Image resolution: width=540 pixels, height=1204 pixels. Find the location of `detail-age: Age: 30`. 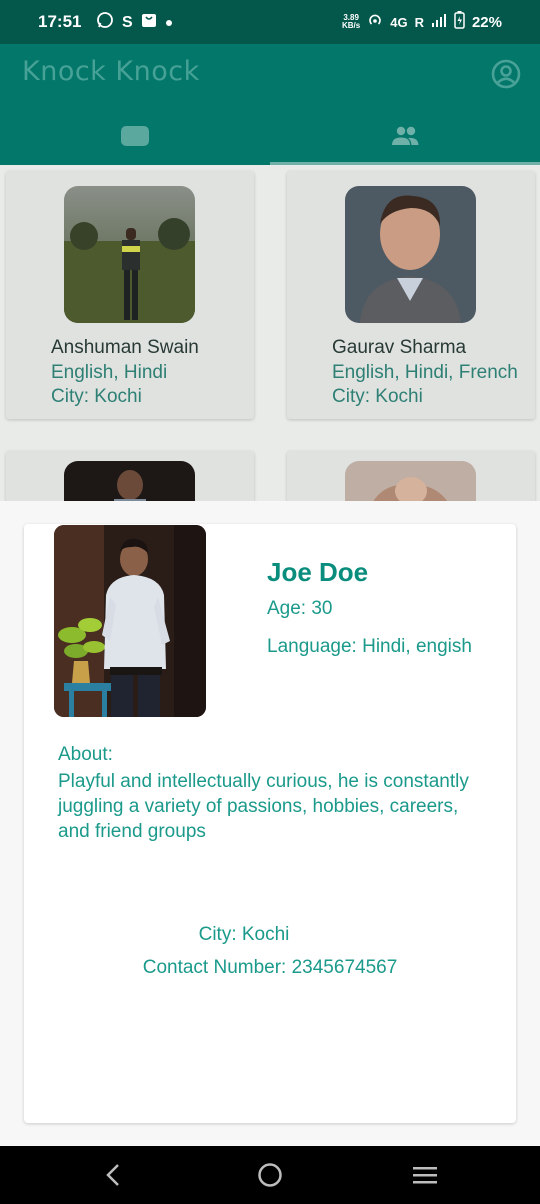

detail-age: Age: 30 is located at coordinates (300, 608).